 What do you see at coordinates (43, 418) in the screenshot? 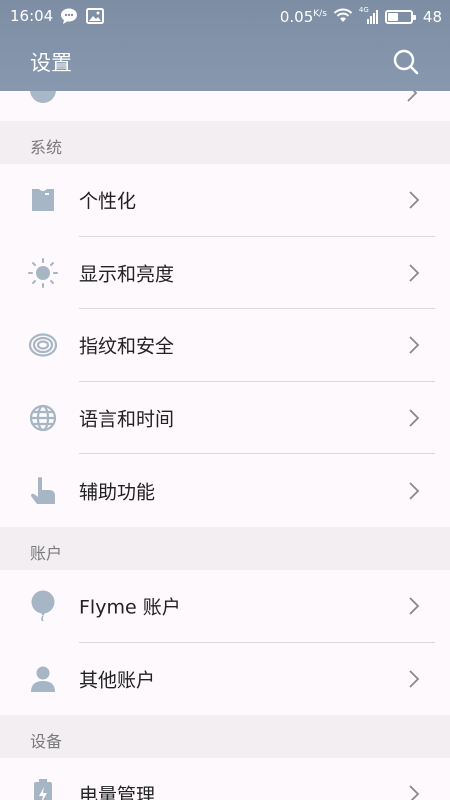
I see `globe-icon` at bounding box center [43, 418].